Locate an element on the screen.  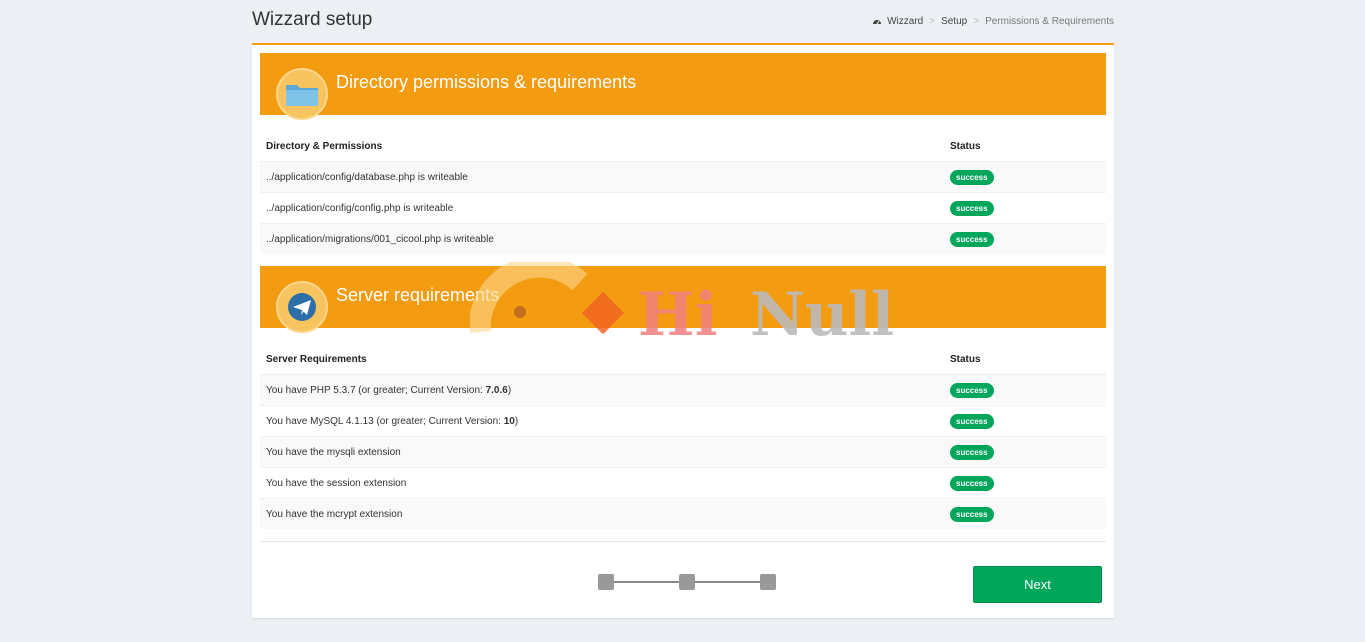
folder-icon-circle is located at coordinates (302, 94).